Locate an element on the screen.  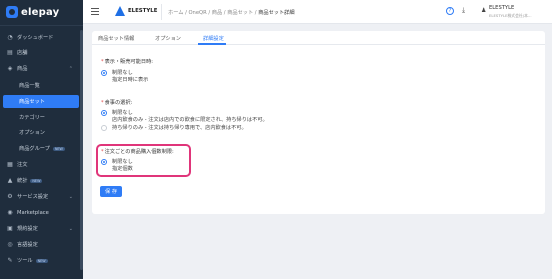
meal-type-option-eat-in: 店内飲食のみ - 注文は店内での飲食に限定され、持ち帰りは不可。 is located at coordinates (184, 119).